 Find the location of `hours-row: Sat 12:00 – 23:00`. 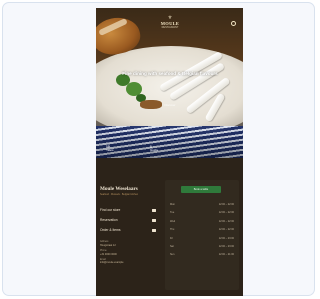

hours-row: Sat 12:00 – 23:00 is located at coordinates (202, 246).